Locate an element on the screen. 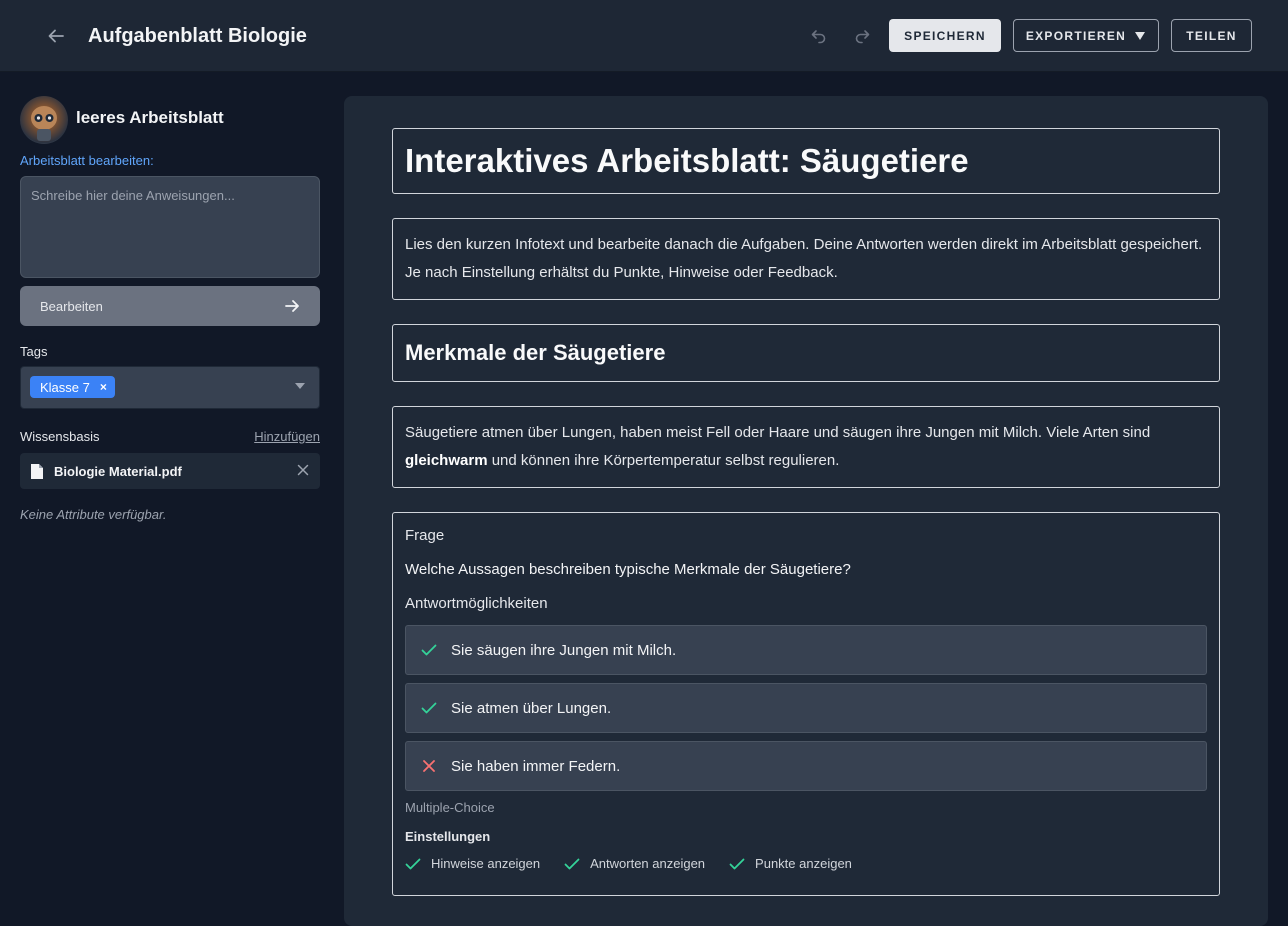 Image resolution: width=1288 pixels, height=926 pixels. setting-points: Punkte anzeigen is located at coordinates (790, 863).